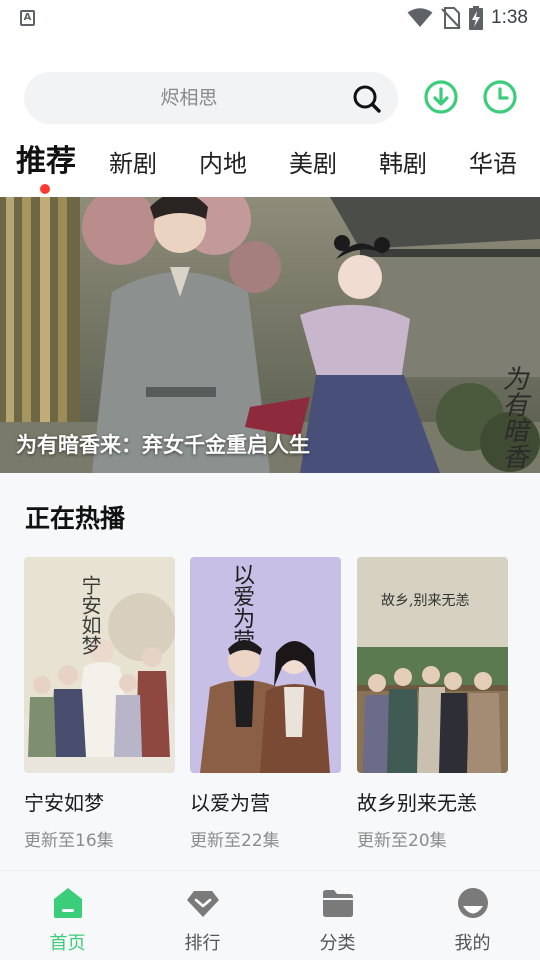 The image size is (540, 960). I want to click on show-title: 宁安如梦, so click(99, 801).